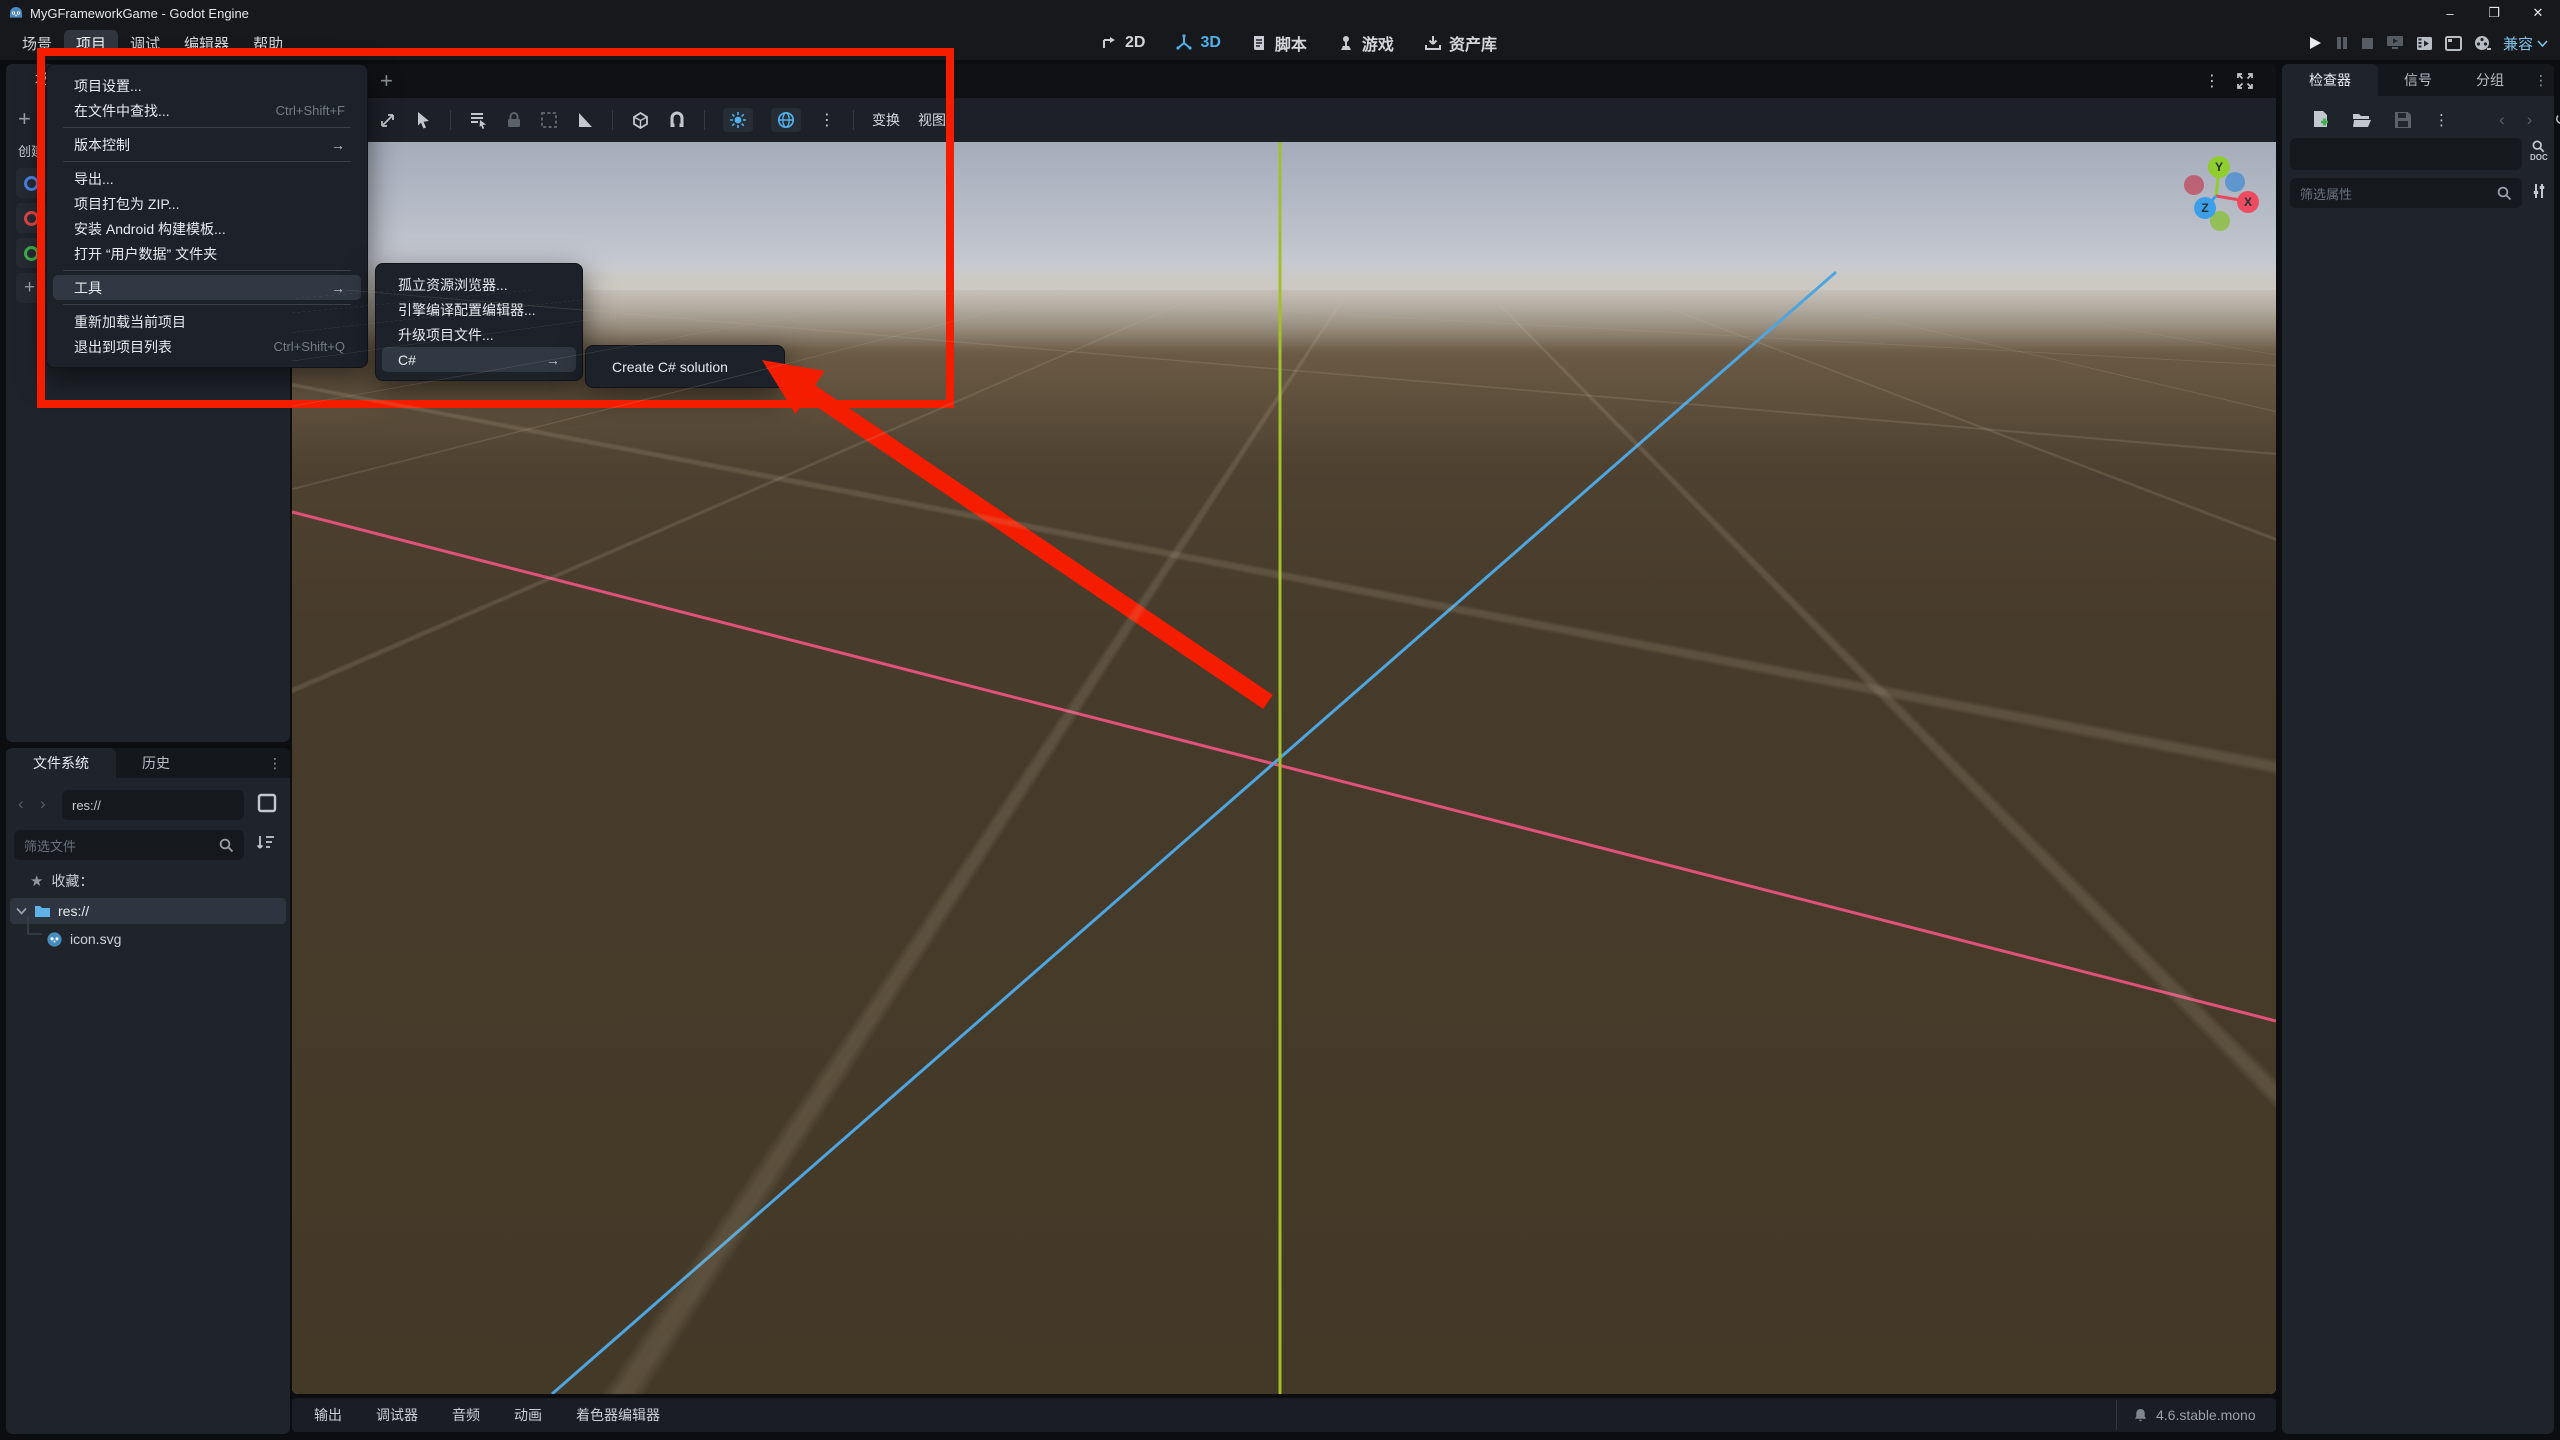 This screenshot has width=2560, height=1440. Describe the element at coordinates (2453, 43) in the screenshot. I see `movie-frame-button` at that location.